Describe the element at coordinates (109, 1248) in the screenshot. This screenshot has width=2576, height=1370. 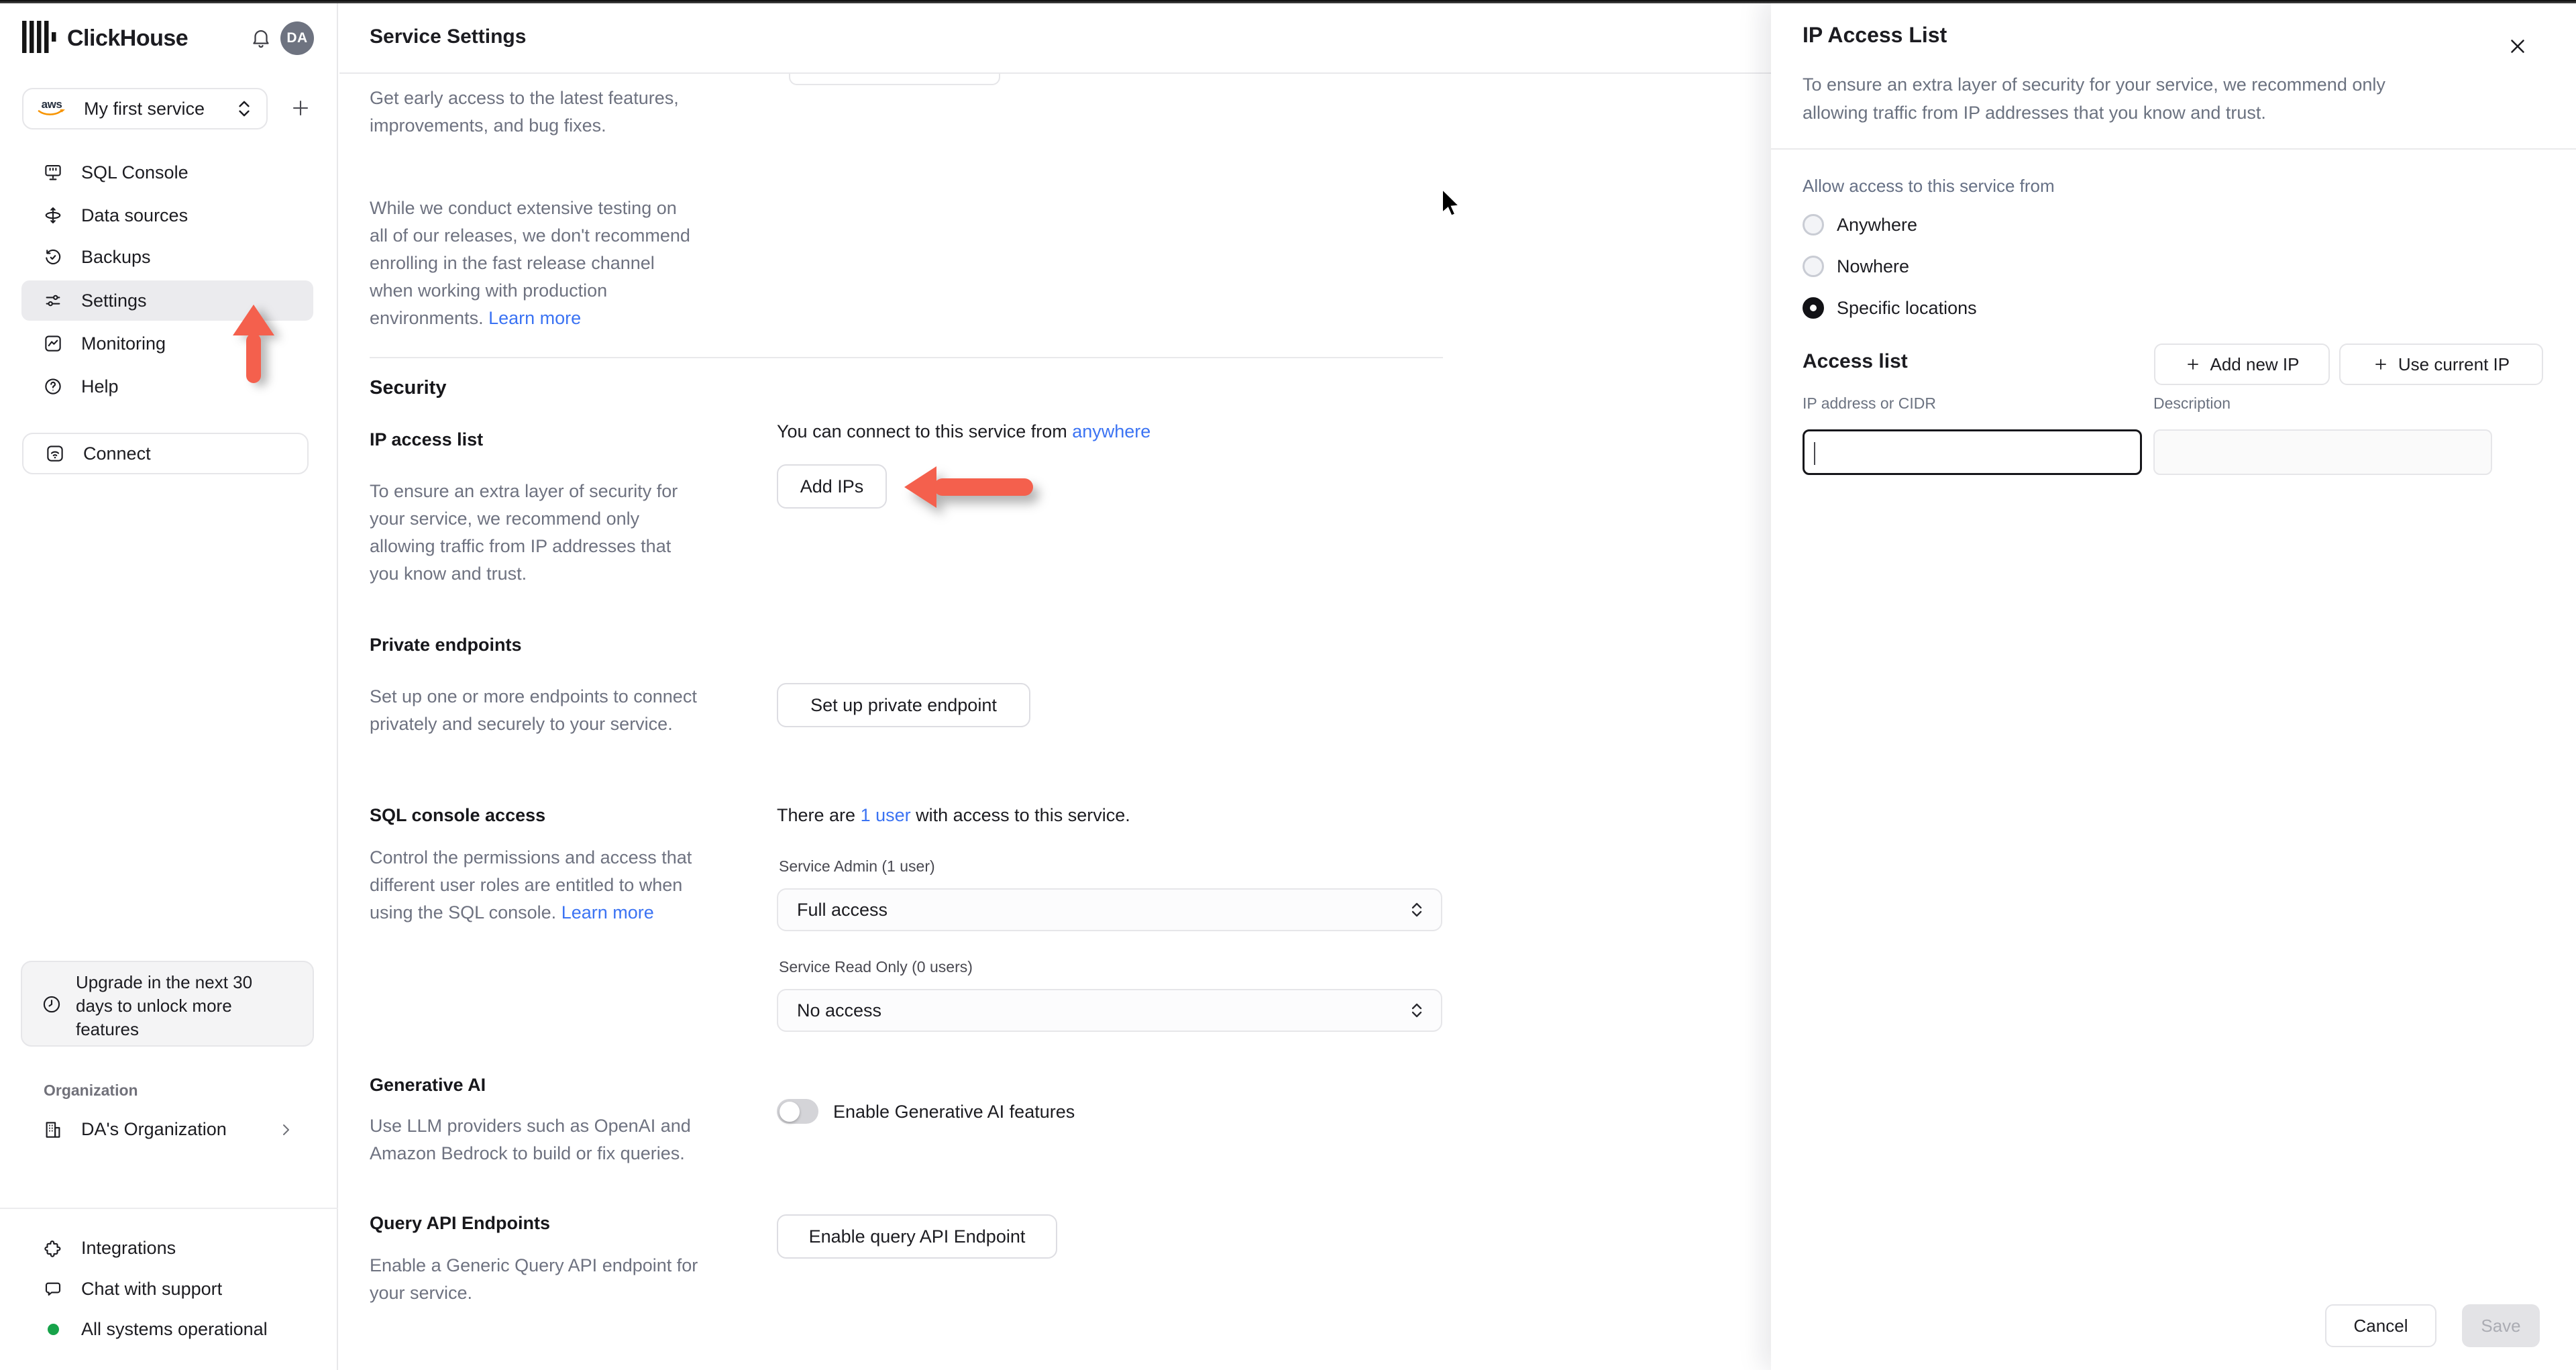
I see `sidebar-item-integrations: Integrations` at that location.